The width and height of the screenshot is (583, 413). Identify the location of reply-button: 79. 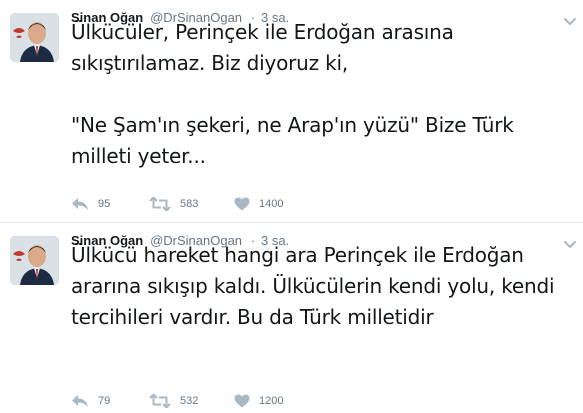
(90, 401).